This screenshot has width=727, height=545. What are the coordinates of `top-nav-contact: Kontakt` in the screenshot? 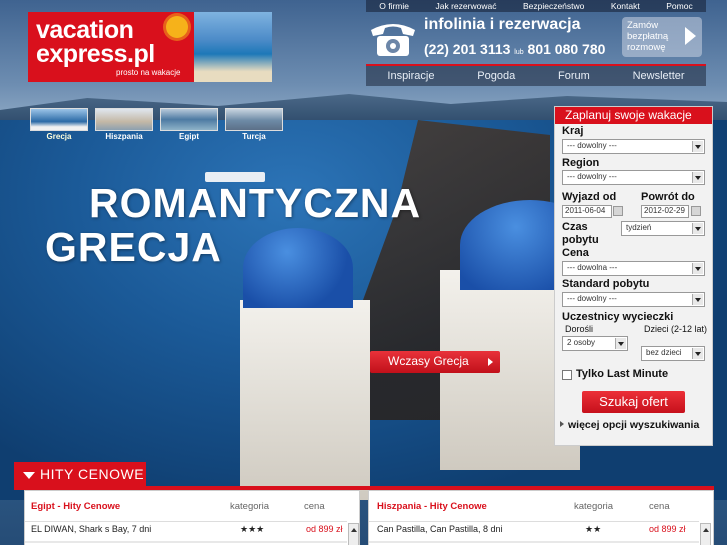 It's located at (625, 6).